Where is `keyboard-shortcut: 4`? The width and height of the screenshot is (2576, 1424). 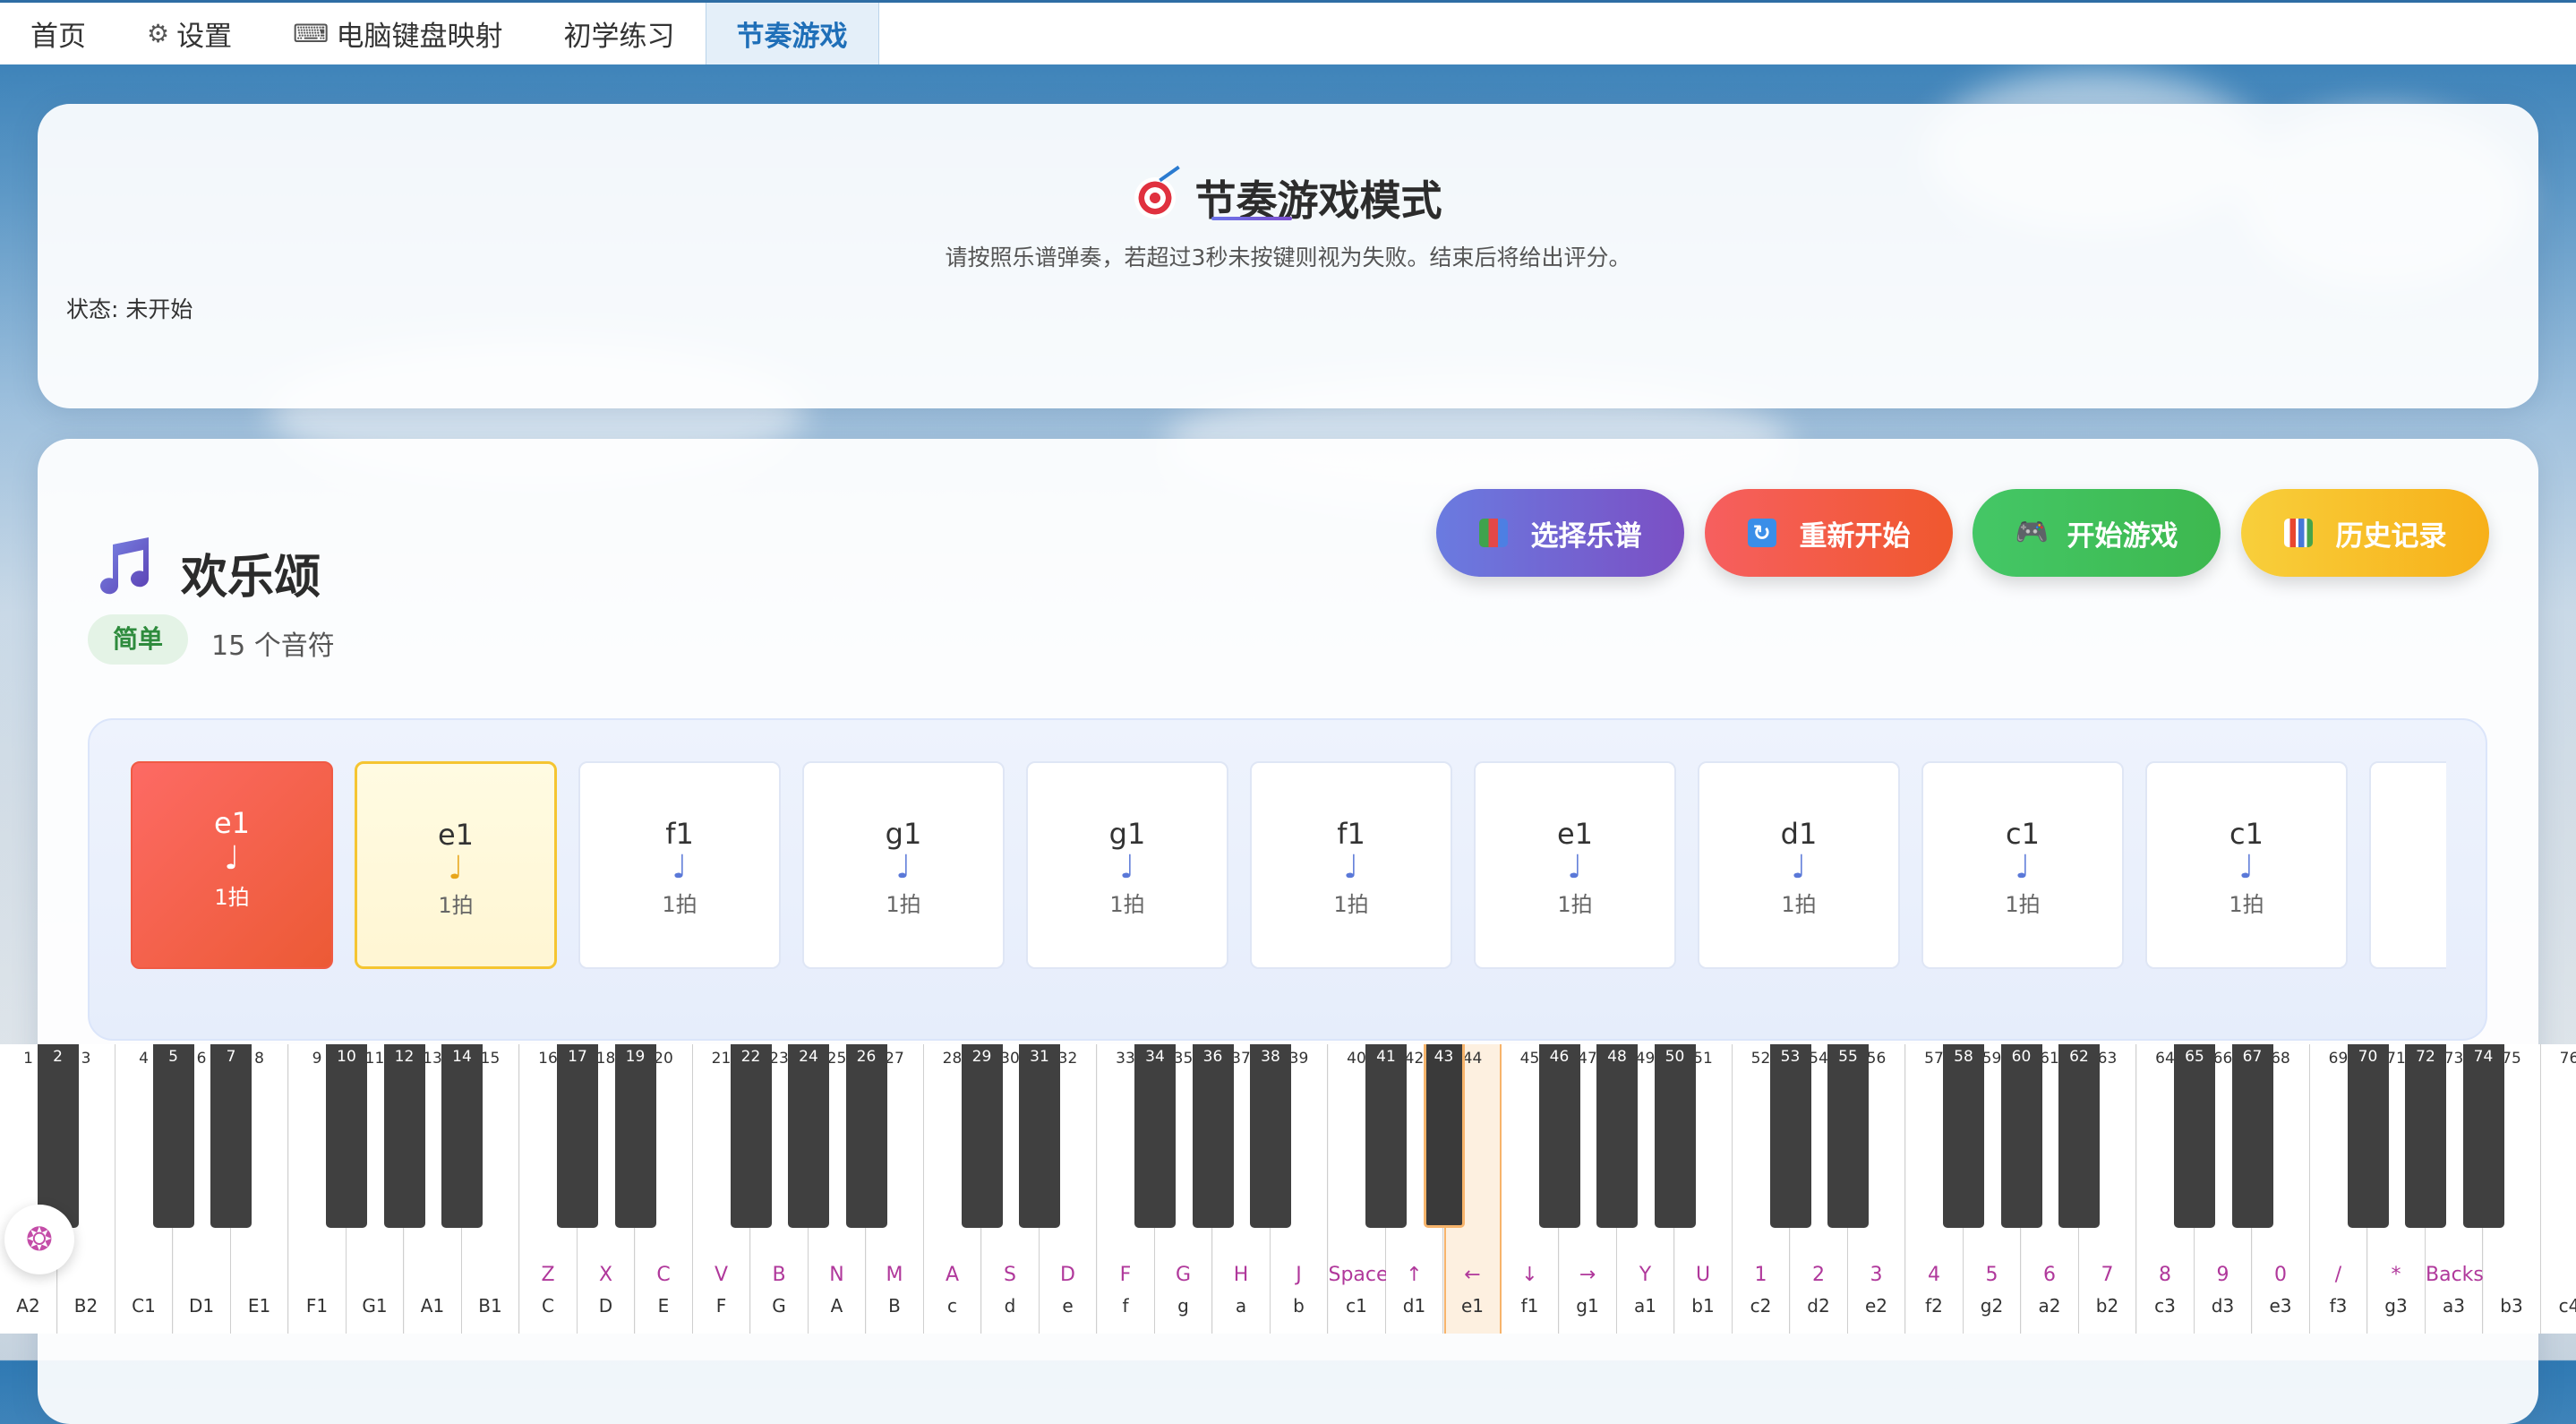 keyboard-shortcut: 4 is located at coordinates (1934, 1275).